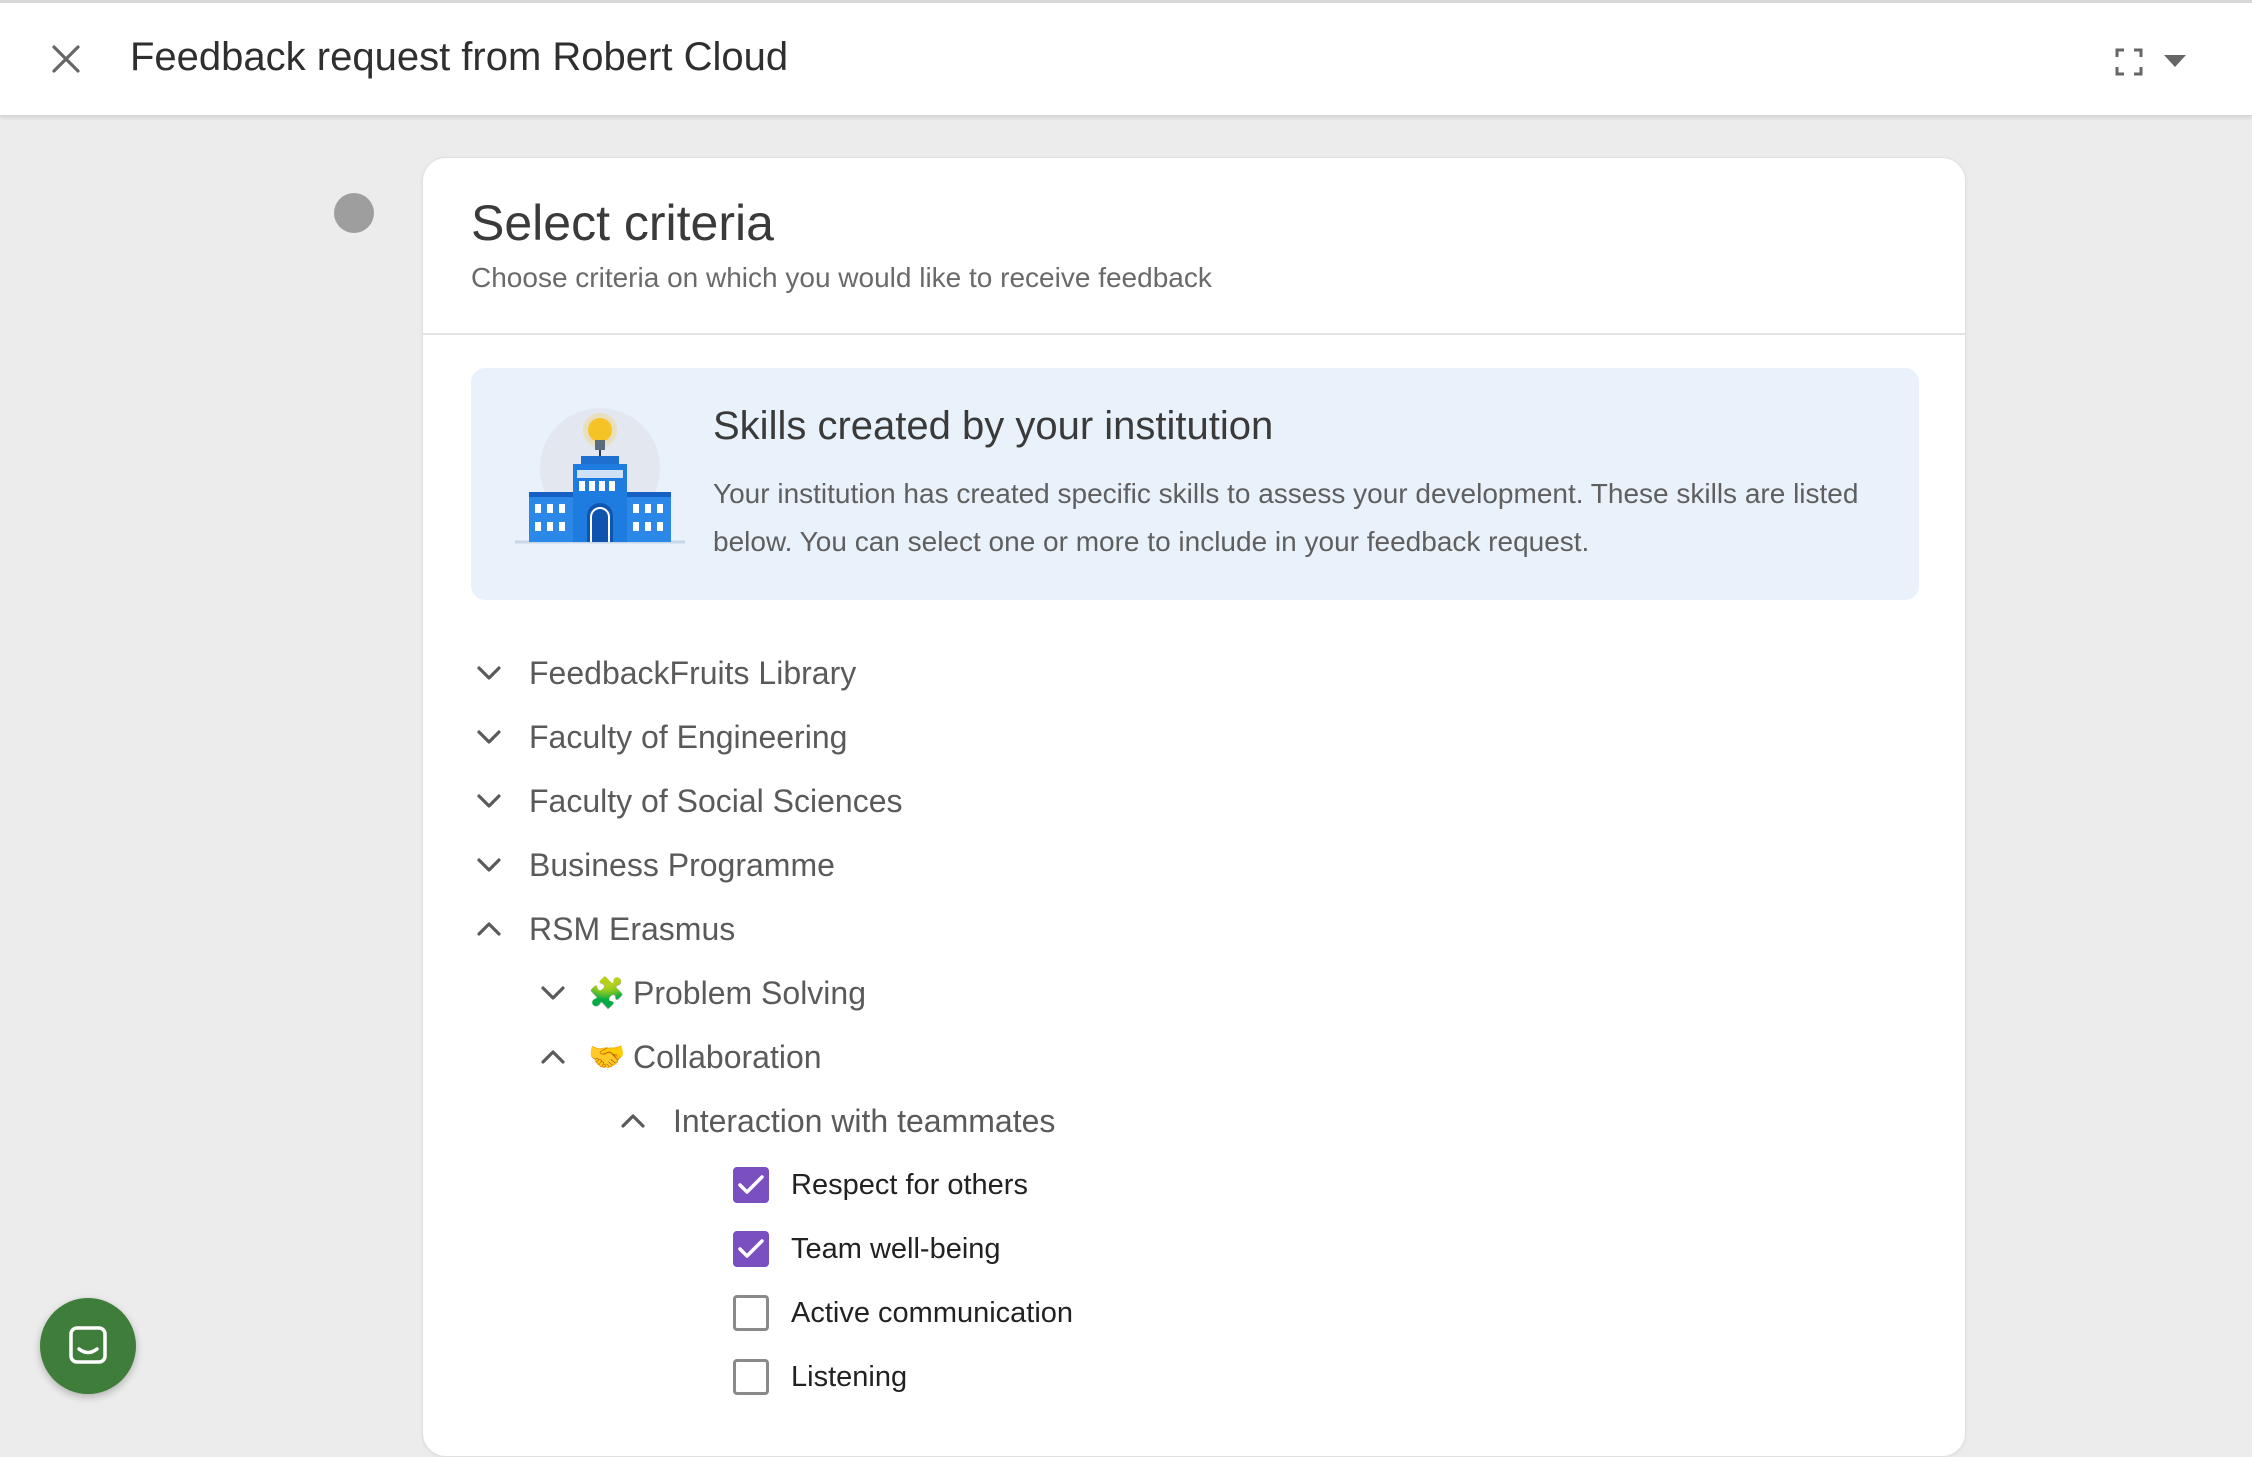 The height and width of the screenshot is (1457, 2252). Describe the element at coordinates (849, 1376) in the screenshot. I see `criterion-label: Listening` at that location.